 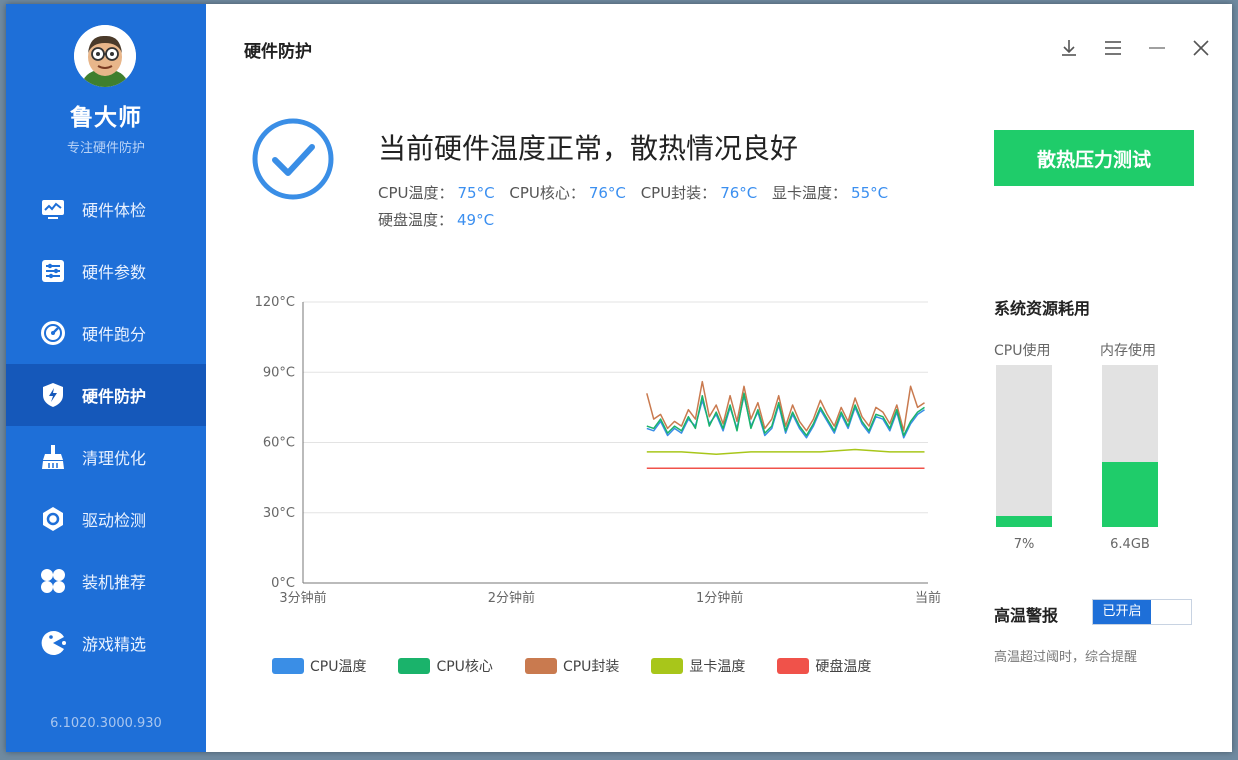 What do you see at coordinates (1022, 351) in the screenshot?
I see `cpu-usage-label: CPU使用` at bounding box center [1022, 351].